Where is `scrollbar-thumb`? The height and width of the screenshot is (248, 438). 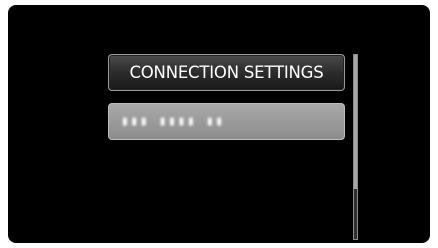 scrollbar-thumb is located at coordinates (355, 122).